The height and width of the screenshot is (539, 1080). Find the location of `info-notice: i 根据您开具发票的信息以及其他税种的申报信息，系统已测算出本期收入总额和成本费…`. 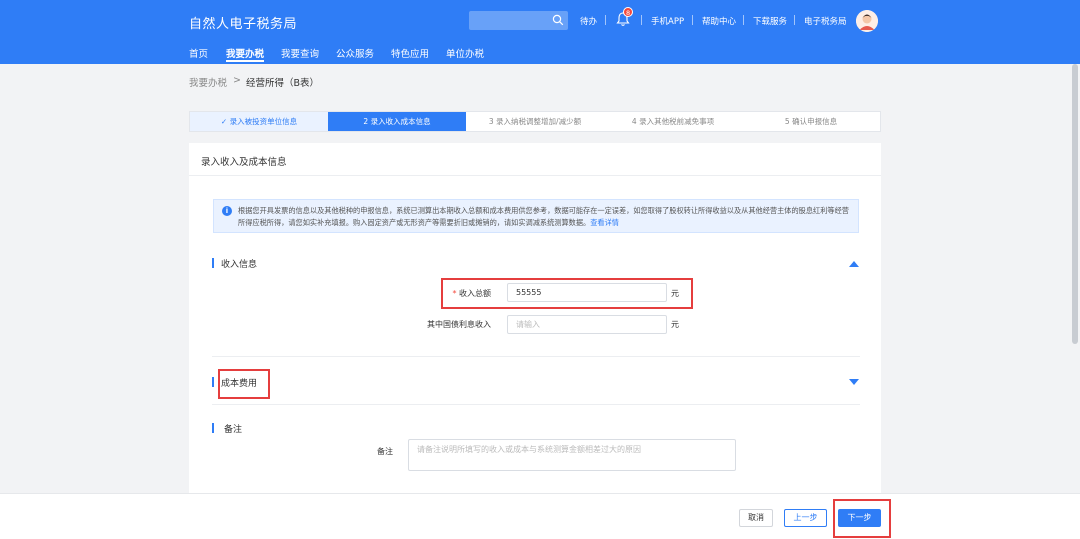

info-notice: i 根据您开具发票的信息以及其他税种的申报信息，系统已测算出本期收入总额和成本费… is located at coordinates (536, 216).